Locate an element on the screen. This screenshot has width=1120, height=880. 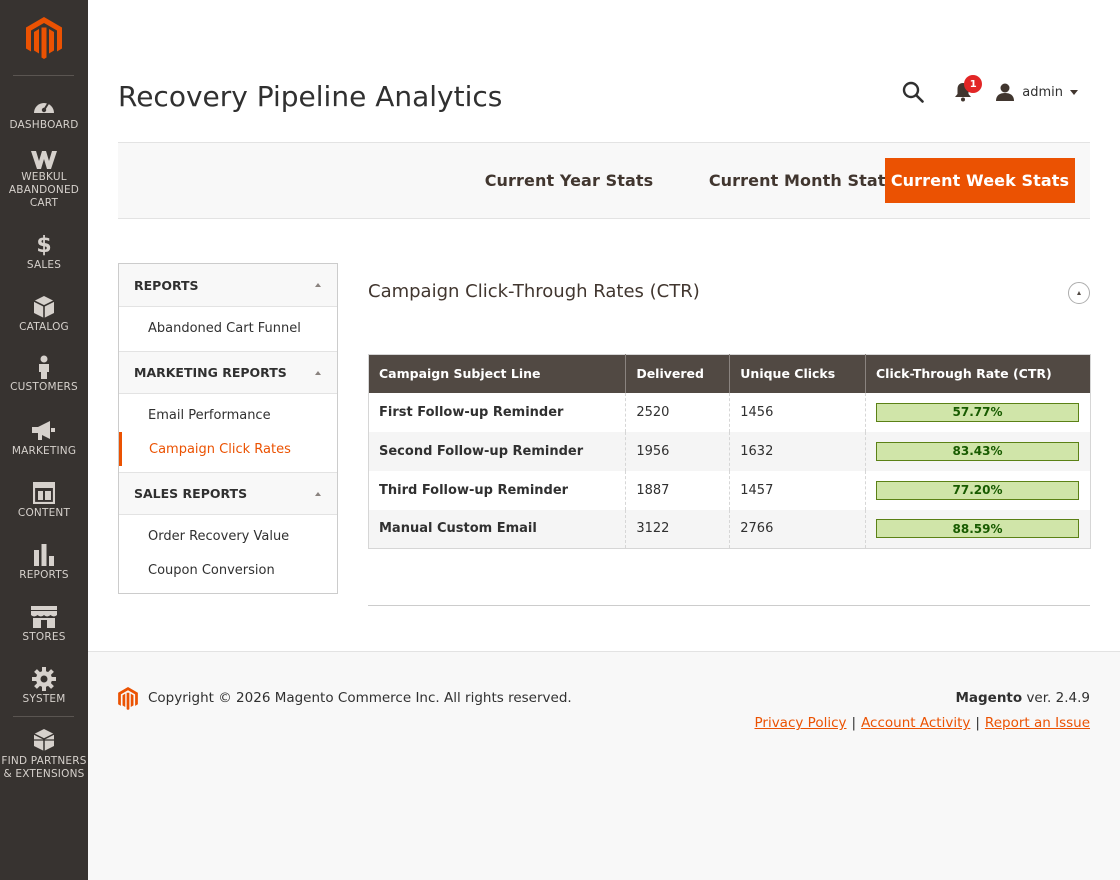
notifications-button: 1 is located at coordinates (966, 90).